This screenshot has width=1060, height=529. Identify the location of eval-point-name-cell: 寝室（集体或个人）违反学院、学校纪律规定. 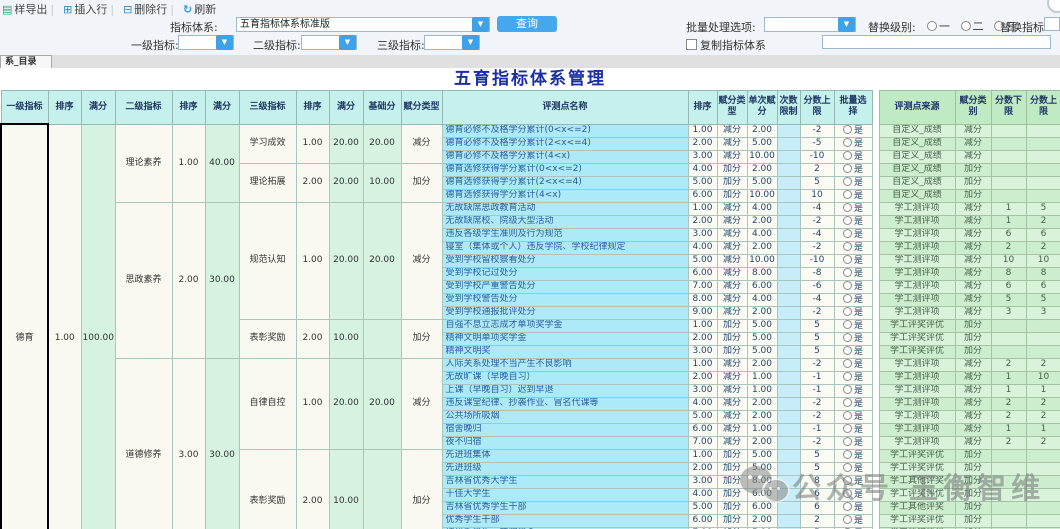
(565, 247).